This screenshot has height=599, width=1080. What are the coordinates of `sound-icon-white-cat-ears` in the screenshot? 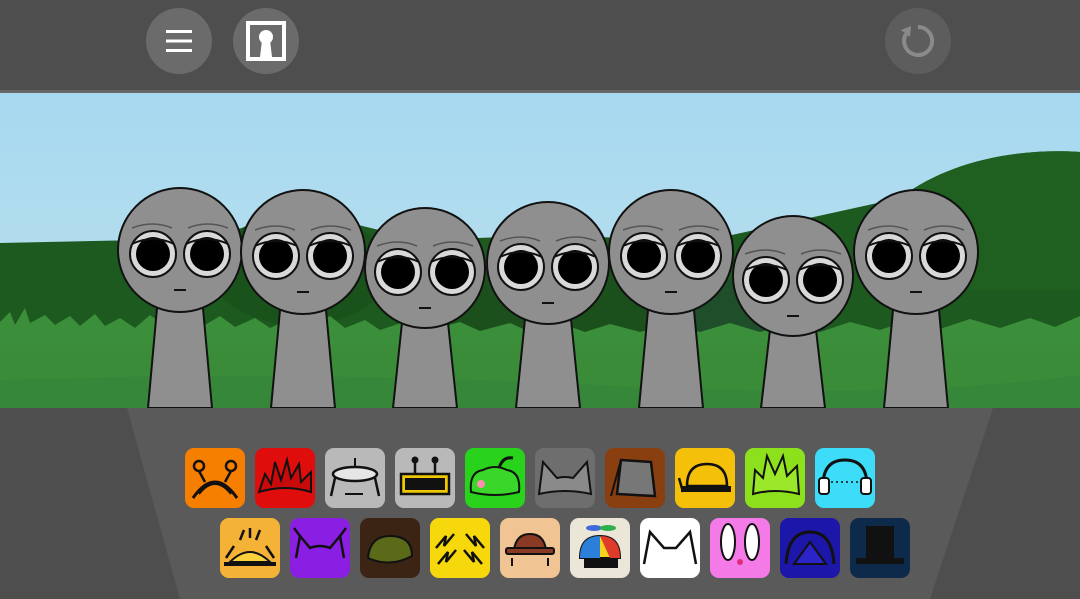 It's located at (670, 548).